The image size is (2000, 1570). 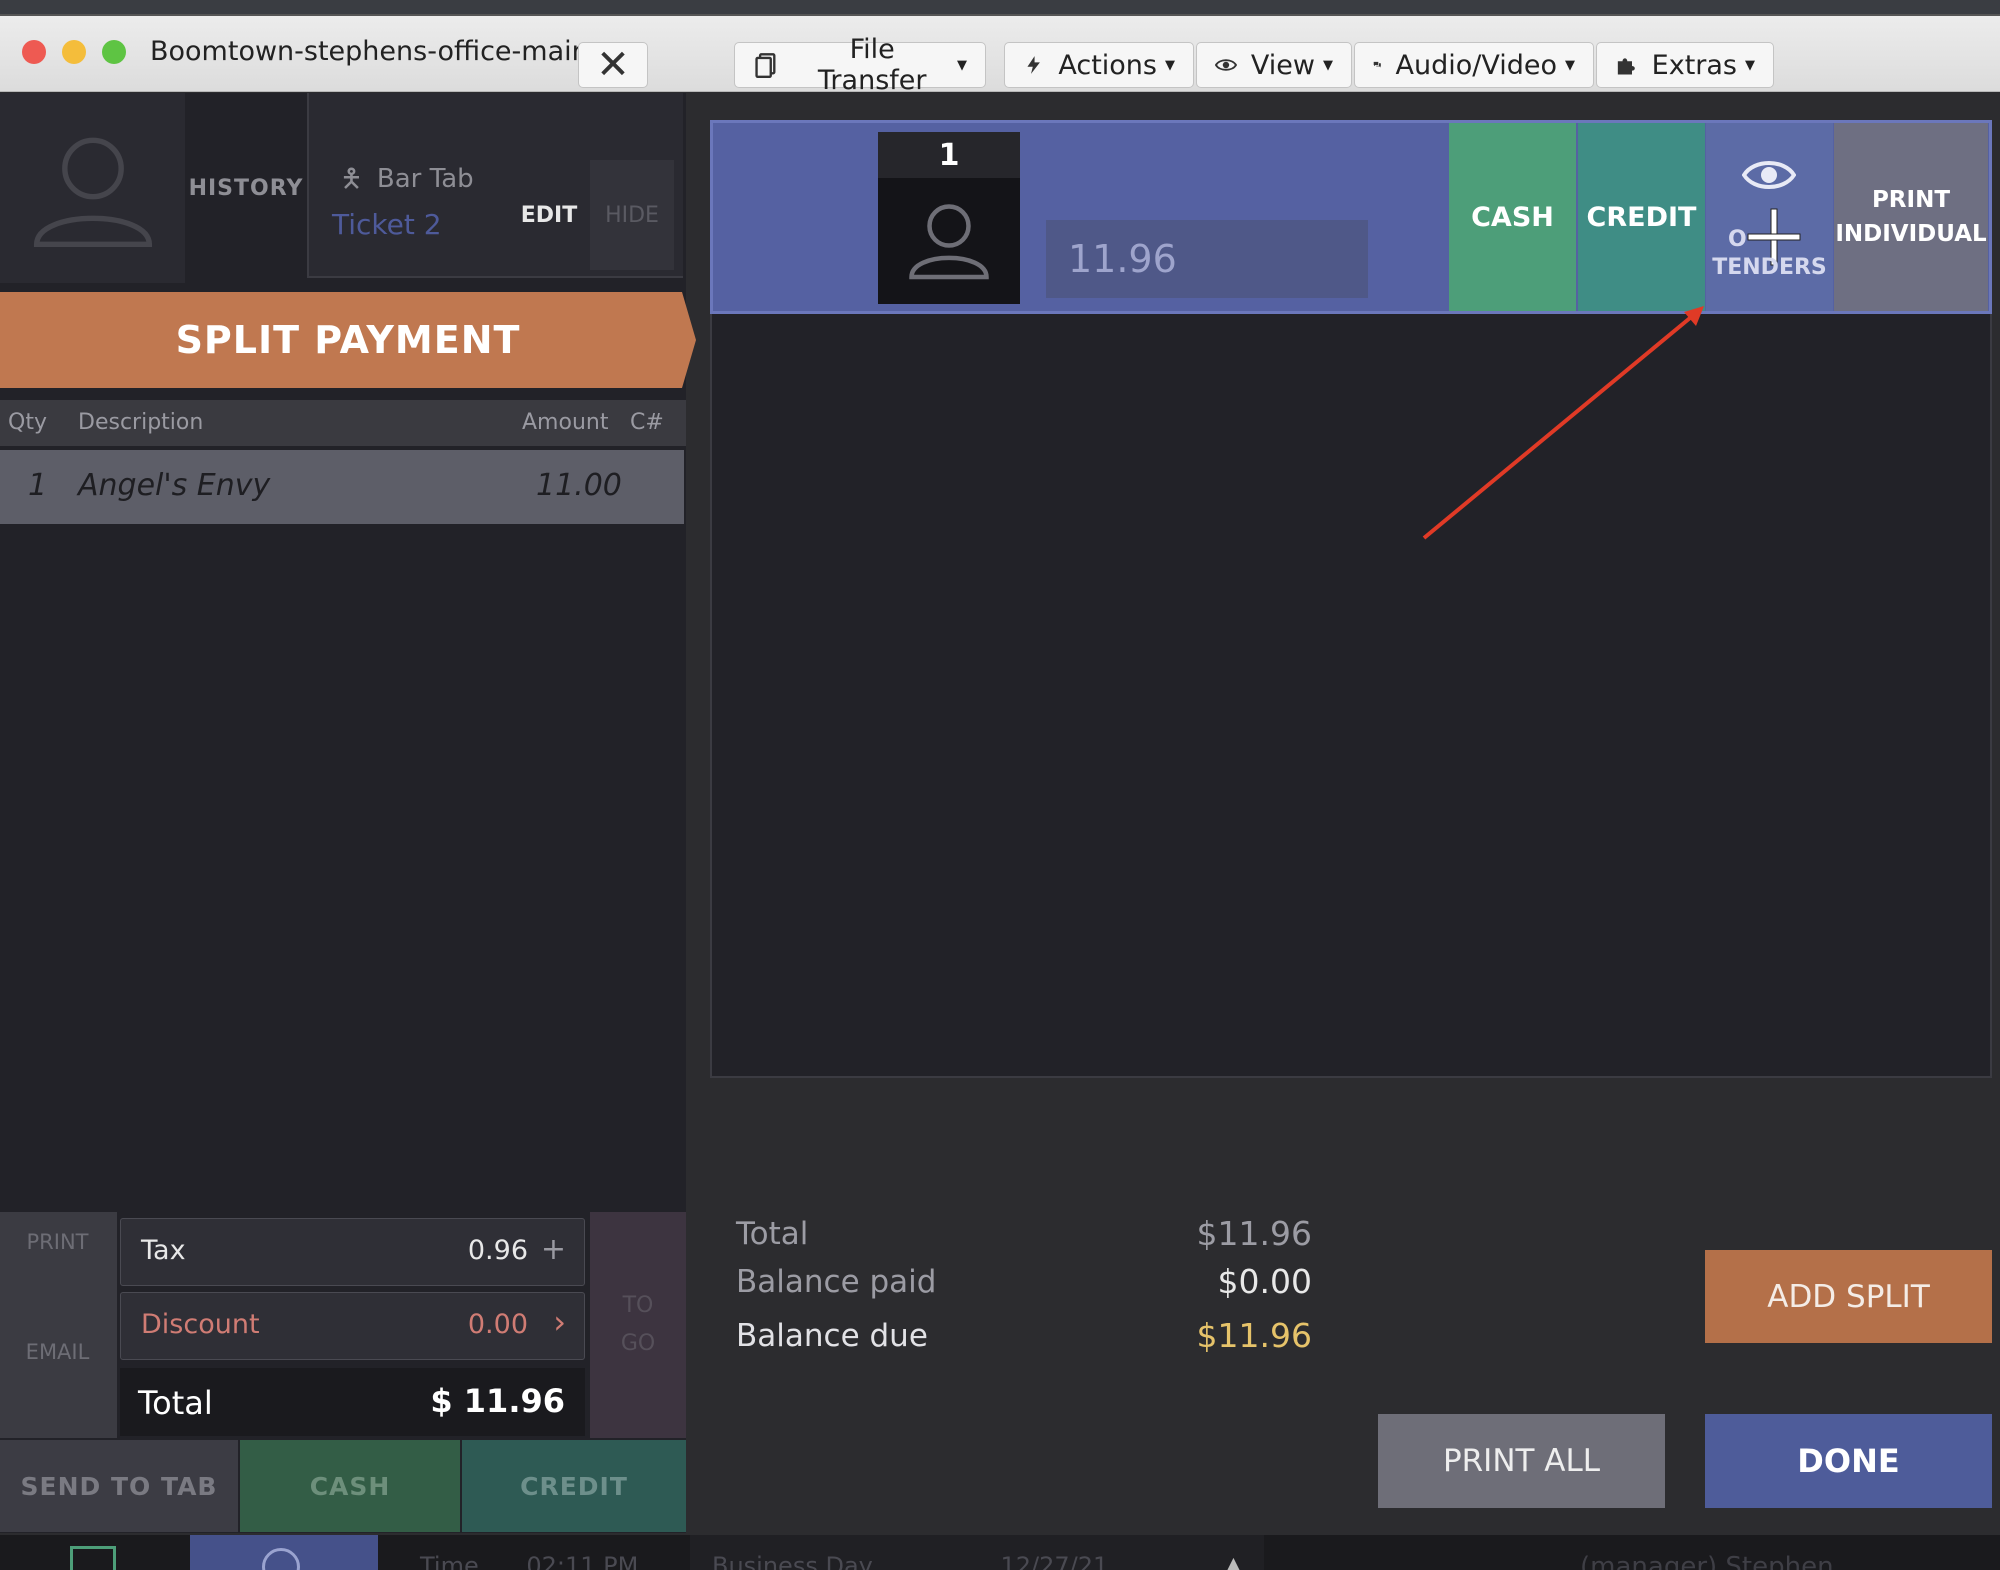 I want to click on print-all-button: PRINT ALL, so click(x=1521, y=1461).